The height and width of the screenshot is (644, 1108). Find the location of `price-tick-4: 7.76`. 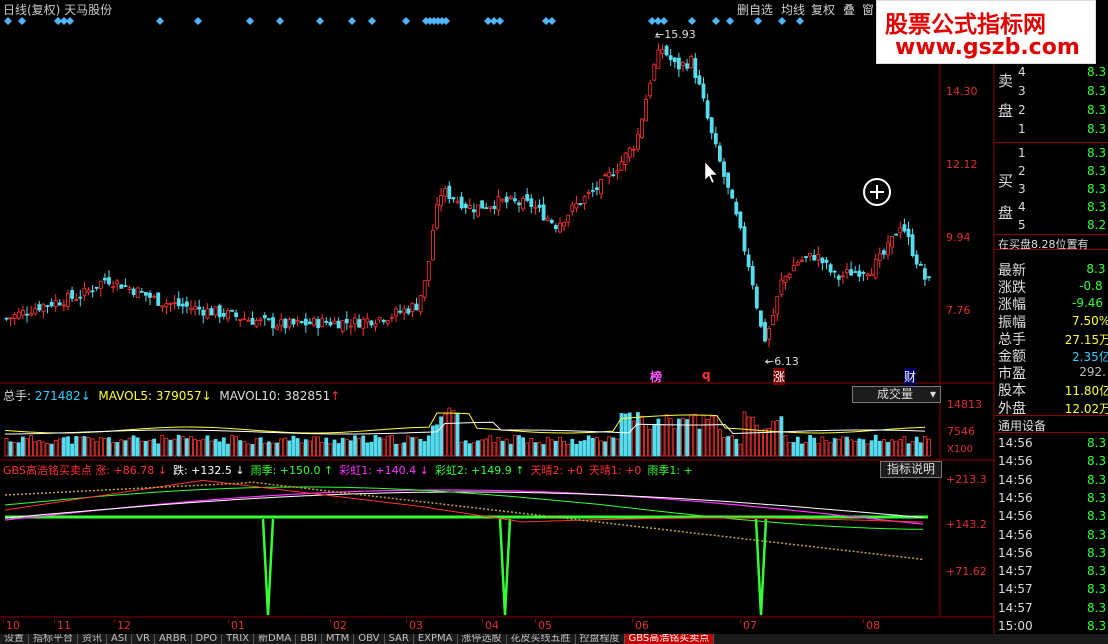

price-tick-4: 7.76 is located at coordinates (958, 310).